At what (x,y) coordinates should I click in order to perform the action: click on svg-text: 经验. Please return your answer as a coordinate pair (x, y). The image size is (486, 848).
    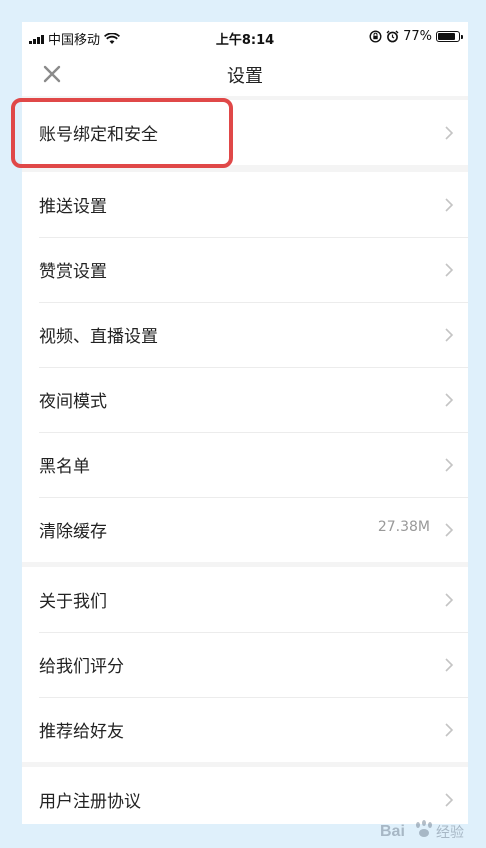
    Looking at the image, I should click on (450, 833).